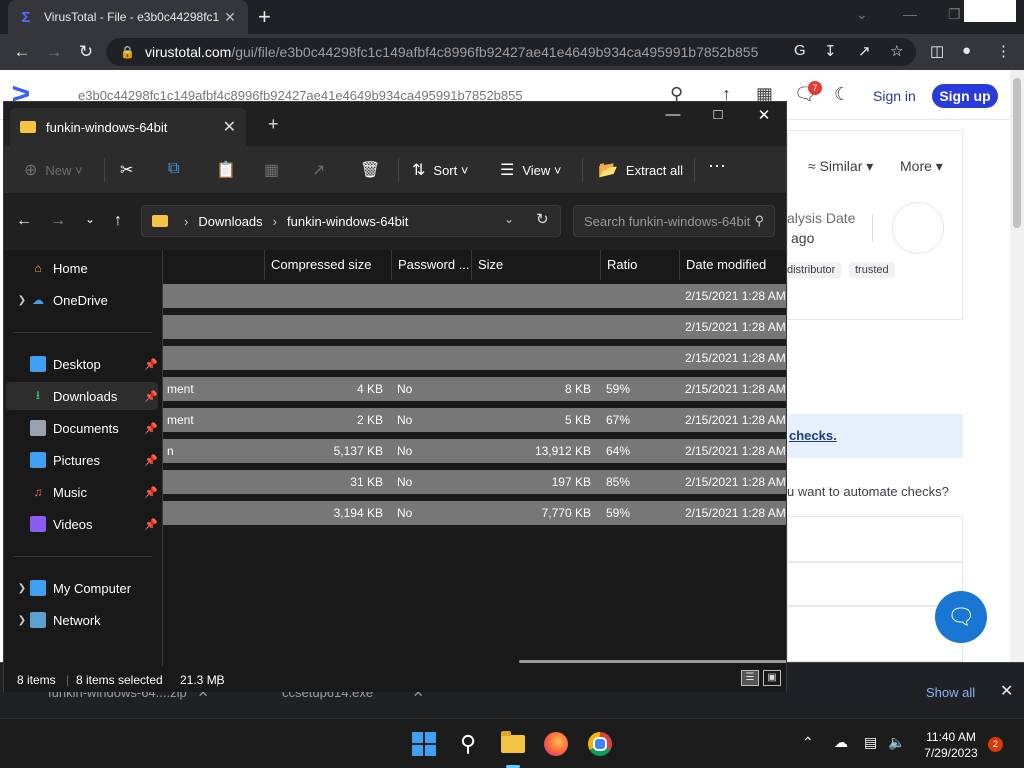  What do you see at coordinates (82, 300) in the screenshot?
I see `sidebar-item-onedrive: ❯ ☁ OneDrive` at bounding box center [82, 300].